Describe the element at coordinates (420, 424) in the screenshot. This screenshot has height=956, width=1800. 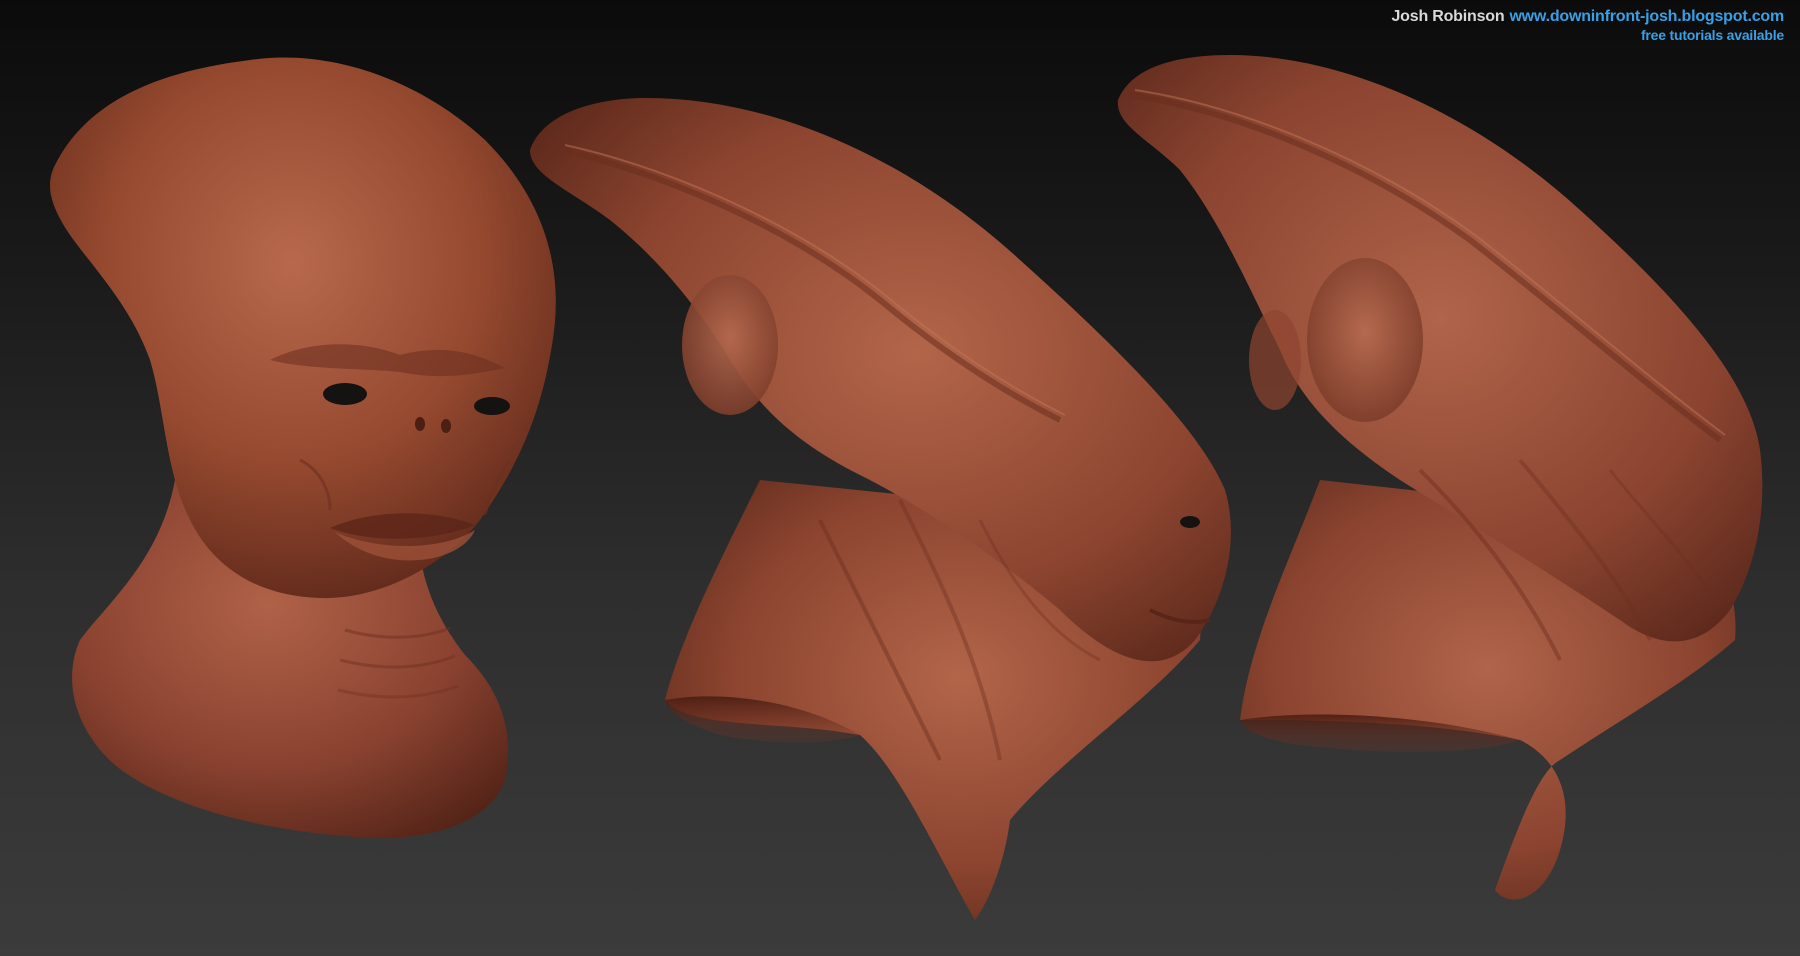
I see `front-nostril-left` at that location.